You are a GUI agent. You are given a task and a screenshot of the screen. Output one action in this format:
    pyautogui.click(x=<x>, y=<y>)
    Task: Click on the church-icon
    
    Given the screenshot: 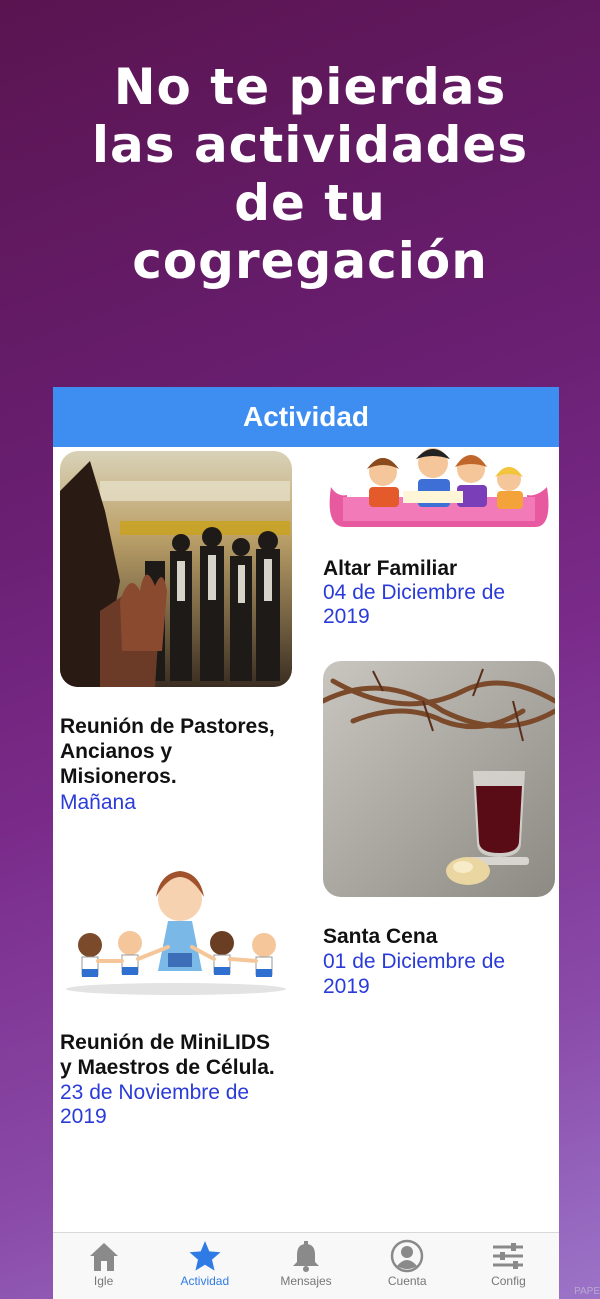 What is the action you would take?
    pyautogui.click(x=103, y=1257)
    